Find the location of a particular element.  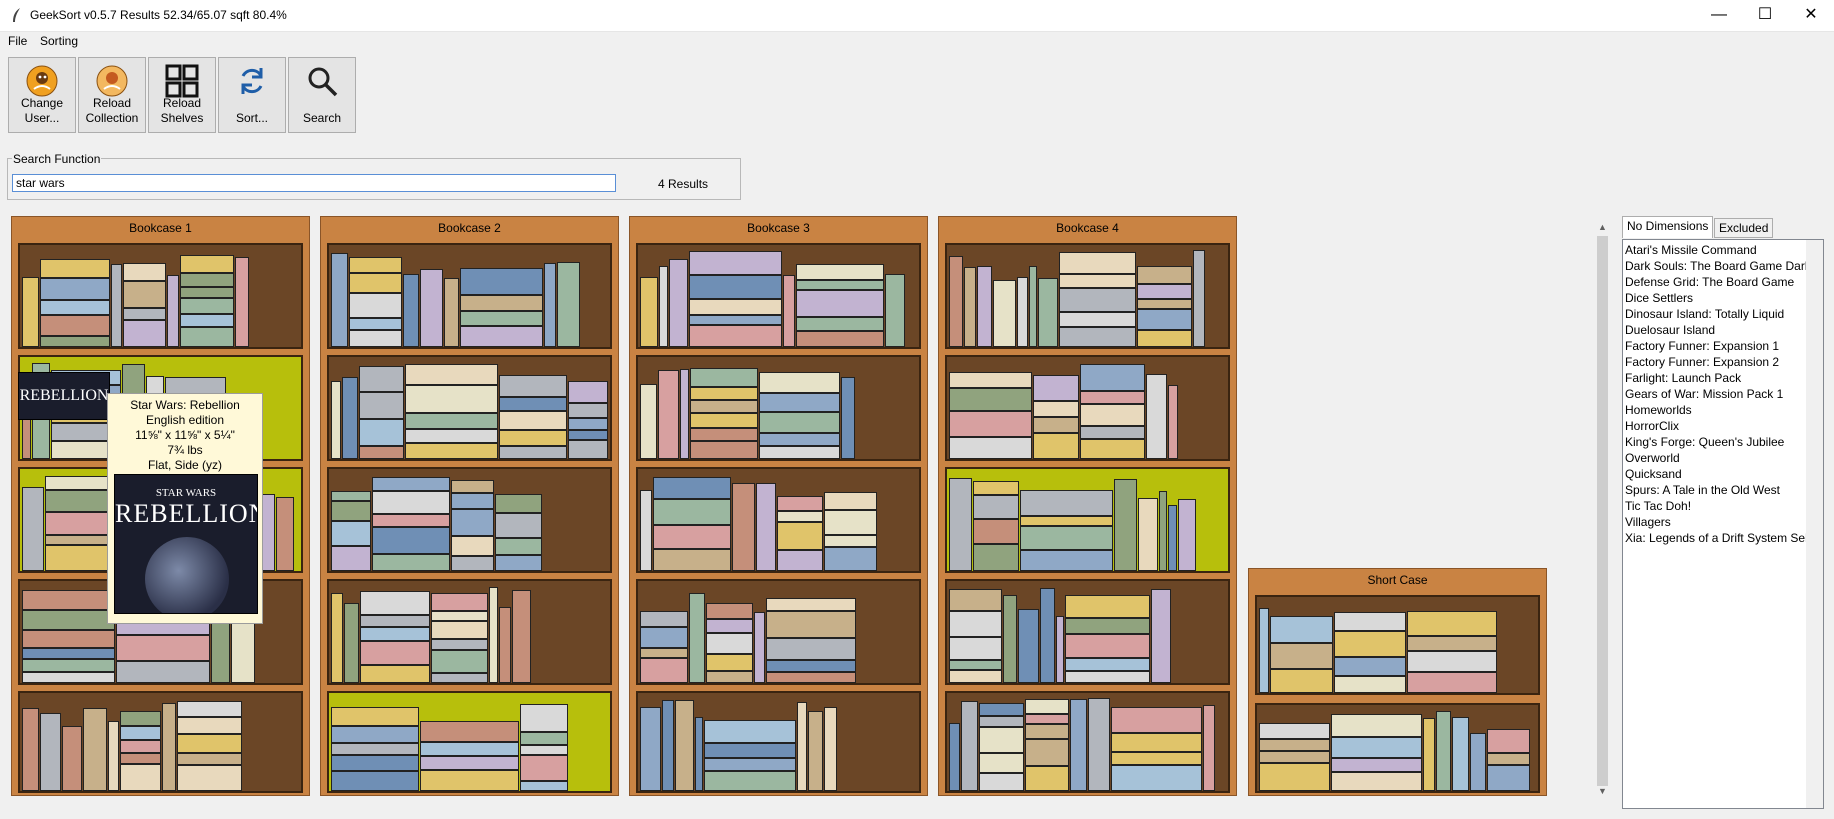

list-item: Homeworlds is located at coordinates (1724, 410).